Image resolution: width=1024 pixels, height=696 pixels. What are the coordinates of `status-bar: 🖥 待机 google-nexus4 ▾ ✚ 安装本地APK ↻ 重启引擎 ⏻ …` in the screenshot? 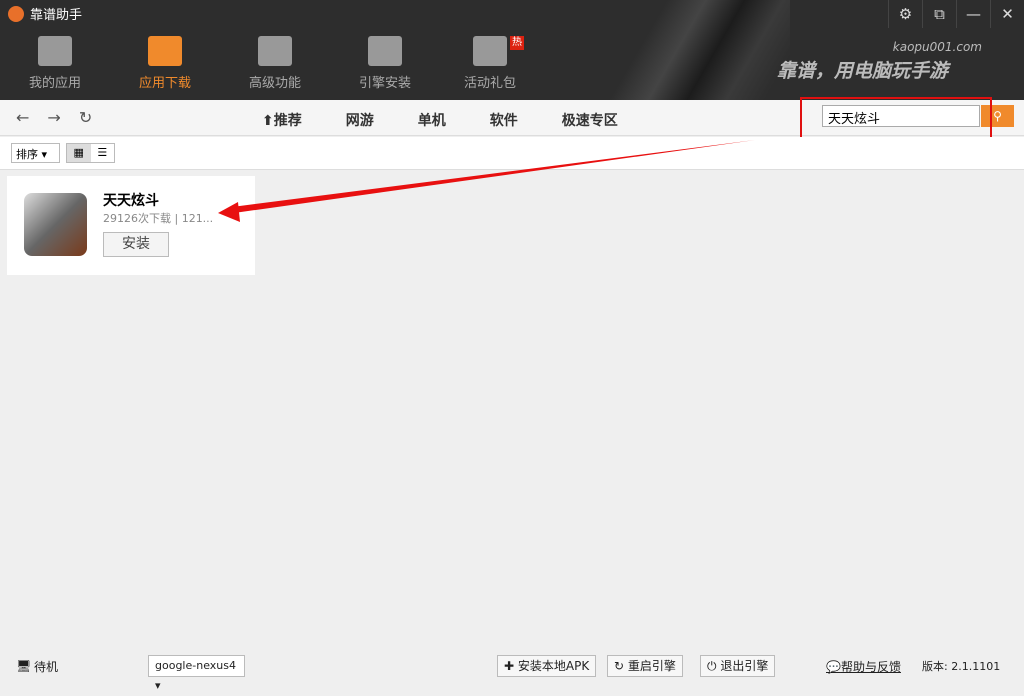 It's located at (512, 672).